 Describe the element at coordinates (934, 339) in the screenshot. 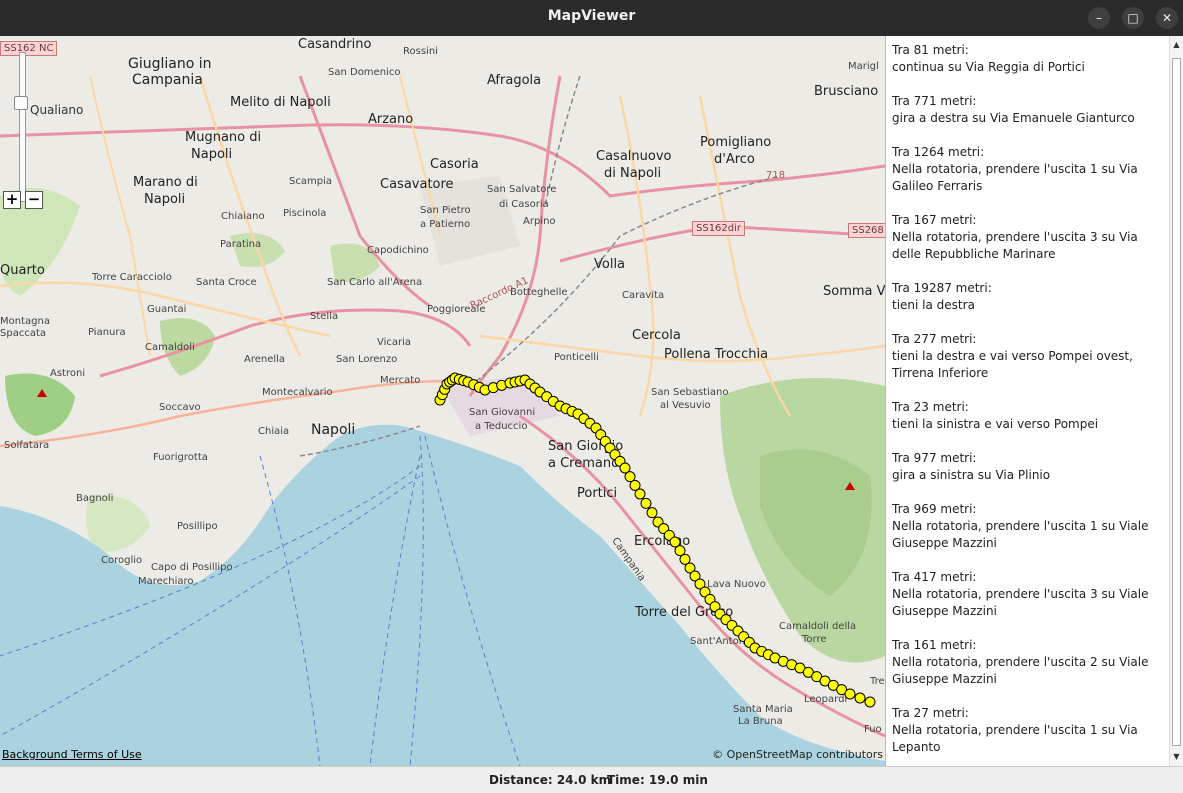

I see `instruction-distance: Tra 277 metri:` at that location.